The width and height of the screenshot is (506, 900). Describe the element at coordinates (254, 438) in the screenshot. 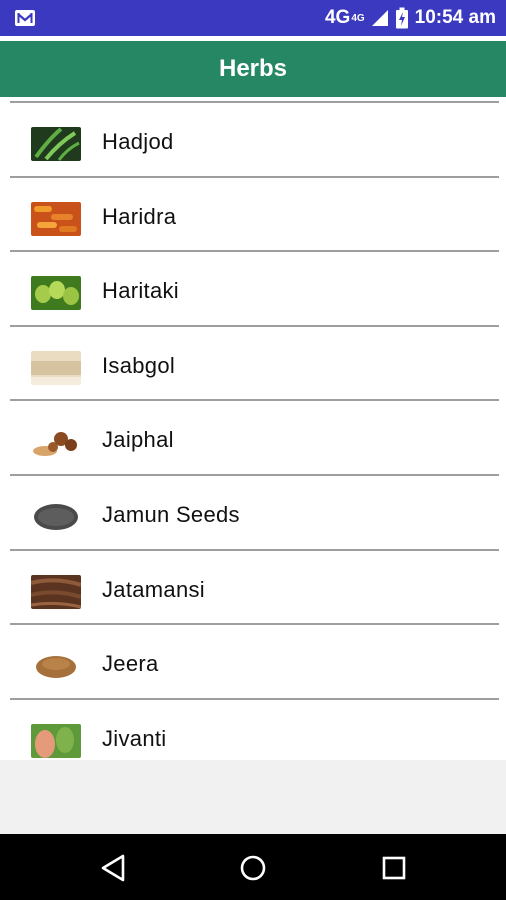

I see `list-item: Jaiphal` at that location.